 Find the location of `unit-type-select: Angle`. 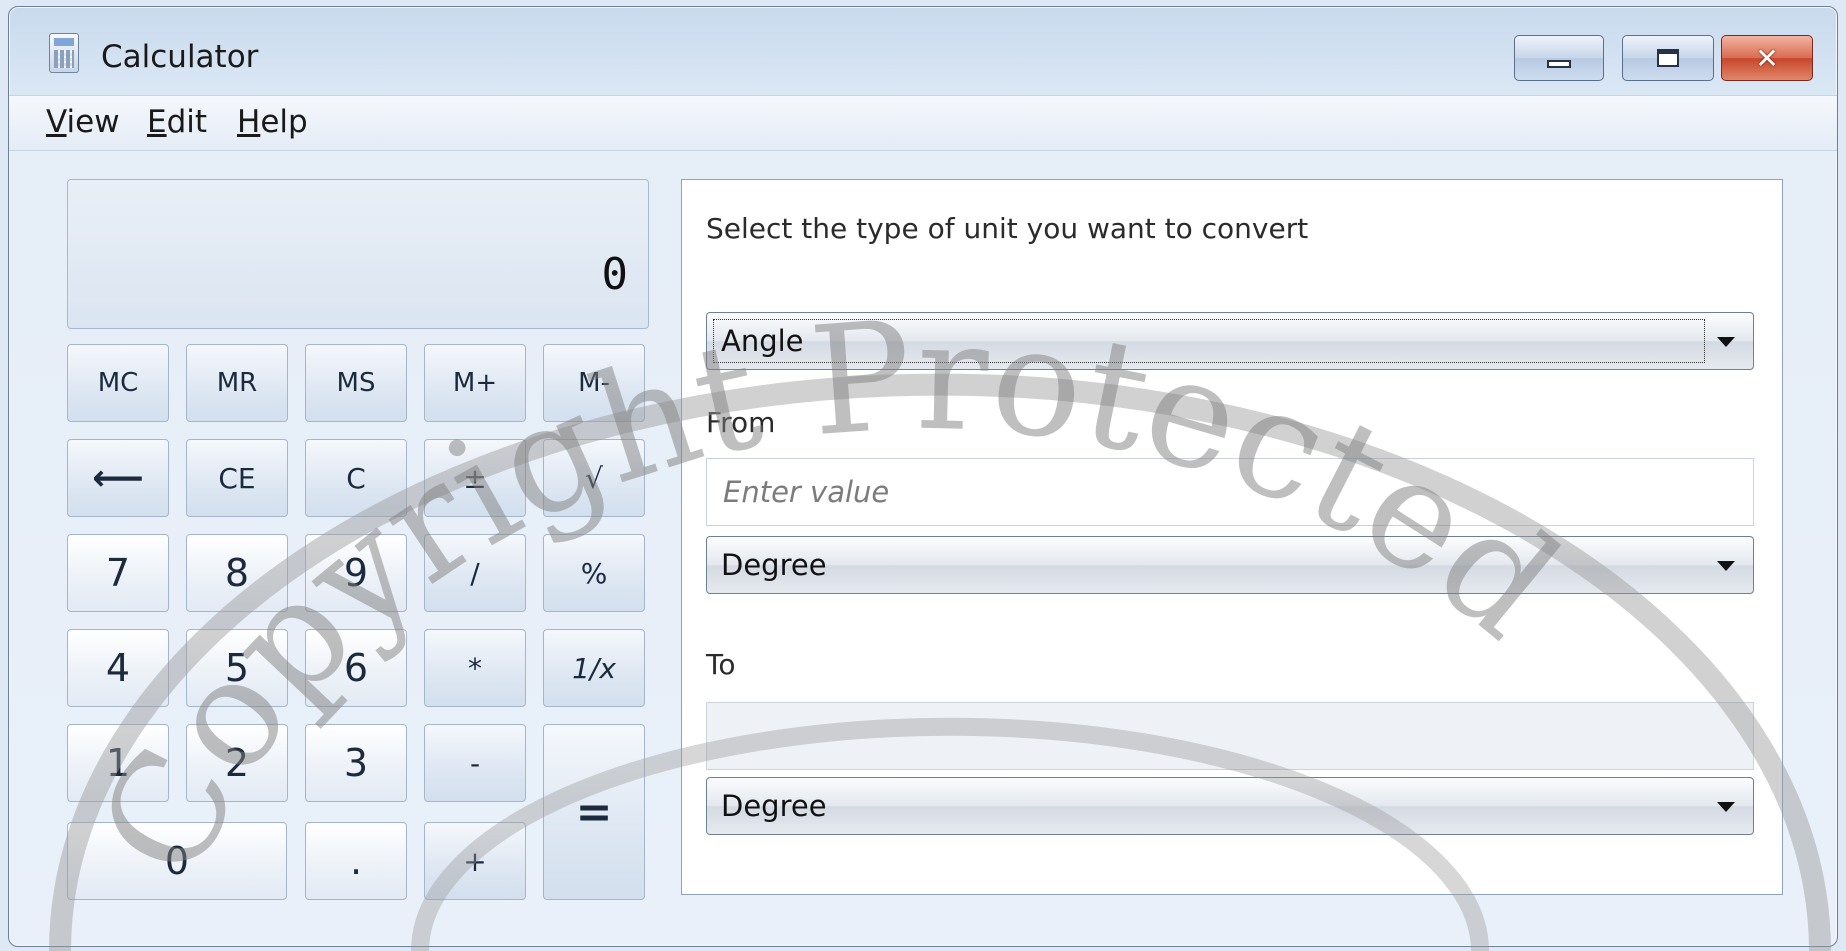

unit-type-select: Angle is located at coordinates (1230, 341).